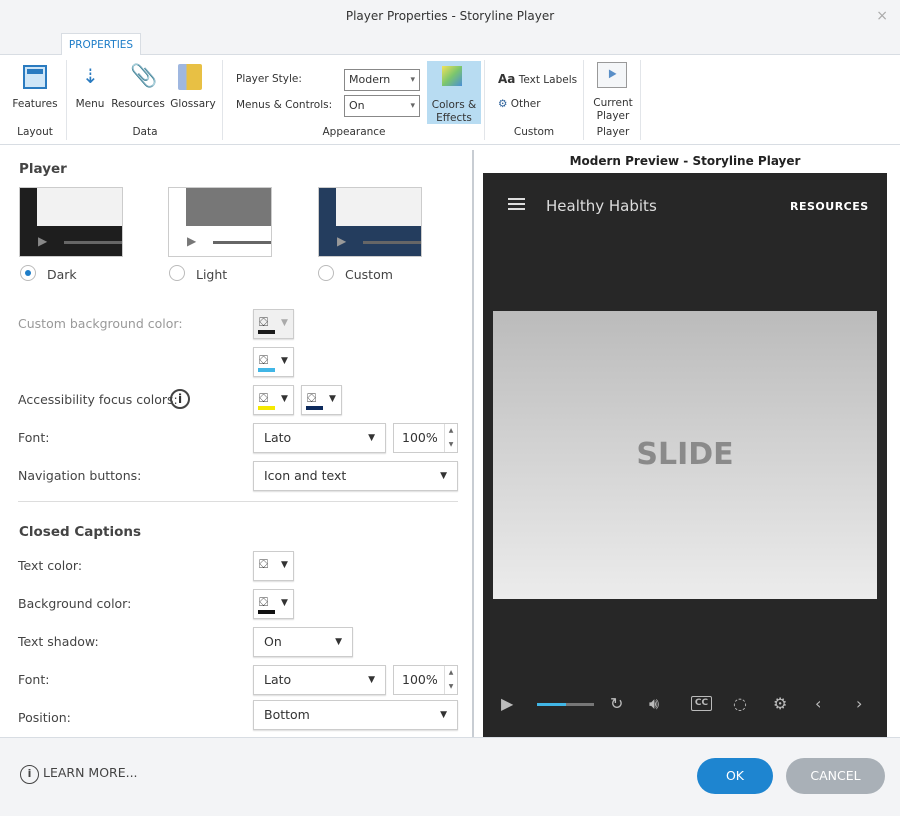 The width and height of the screenshot is (900, 816). What do you see at coordinates (613, 91) in the screenshot?
I see `current-player-button: ⯈ Current Player` at bounding box center [613, 91].